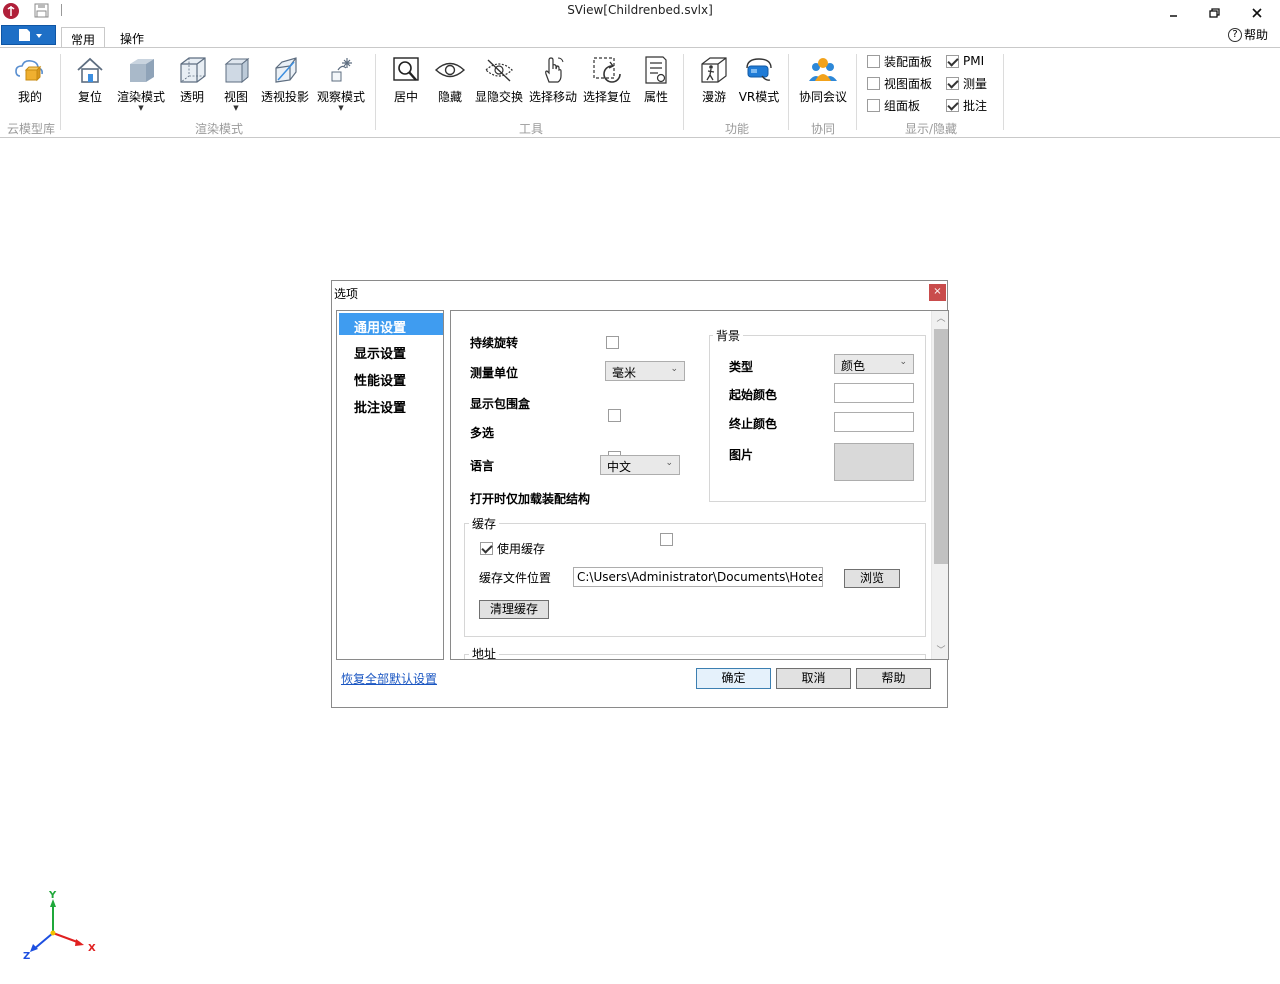 This screenshot has height=984, width=1280. Describe the element at coordinates (759, 84) in the screenshot. I see `vr-mode-button: VR模式` at that location.